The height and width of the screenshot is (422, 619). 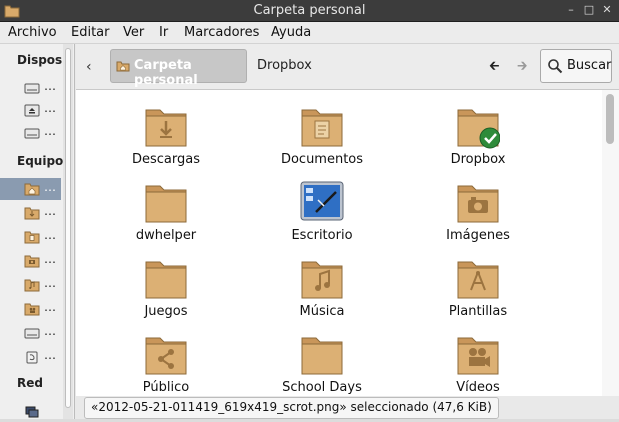 I want to click on menu-ir: Ir, so click(x=163, y=32).